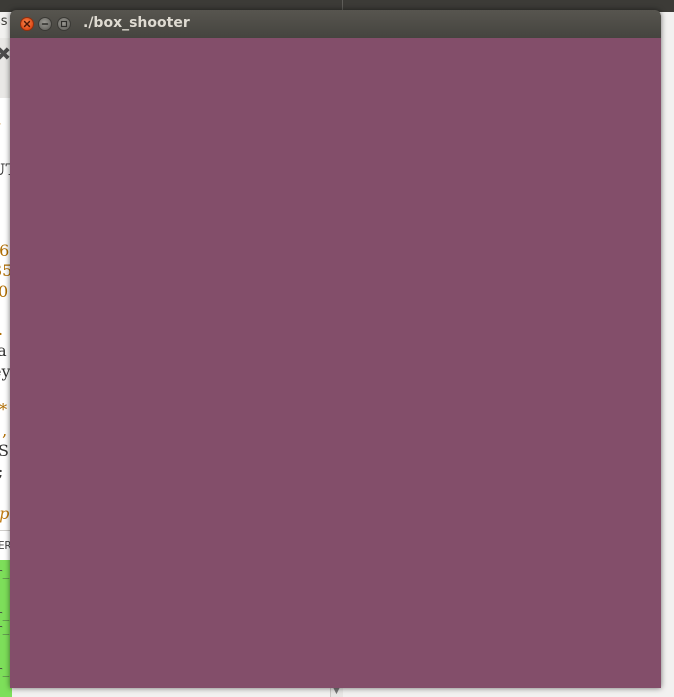 Image resolution: width=674 pixels, height=697 pixels. I want to click on code-line: 0, so click(4, 291).